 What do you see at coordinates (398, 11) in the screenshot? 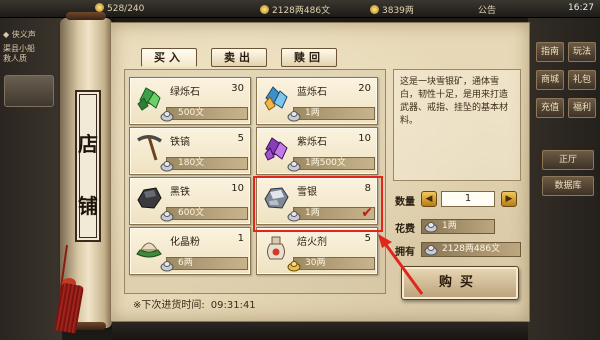
I see `stat-gold-value: 3839两` at bounding box center [398, 11].